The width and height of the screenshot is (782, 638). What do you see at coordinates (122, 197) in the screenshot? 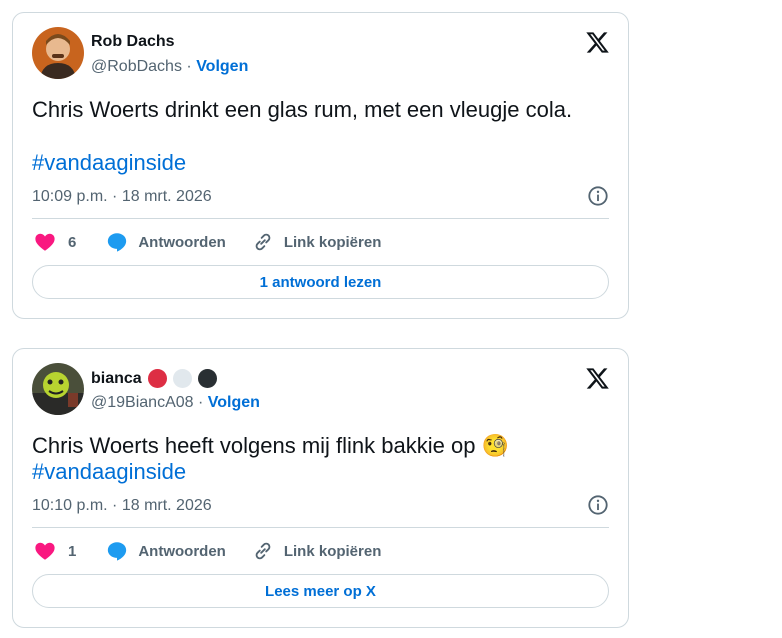
I see `timestamp: 10:09 p.m. · 18 mrt. 2026` at bounding box center [122, 197].